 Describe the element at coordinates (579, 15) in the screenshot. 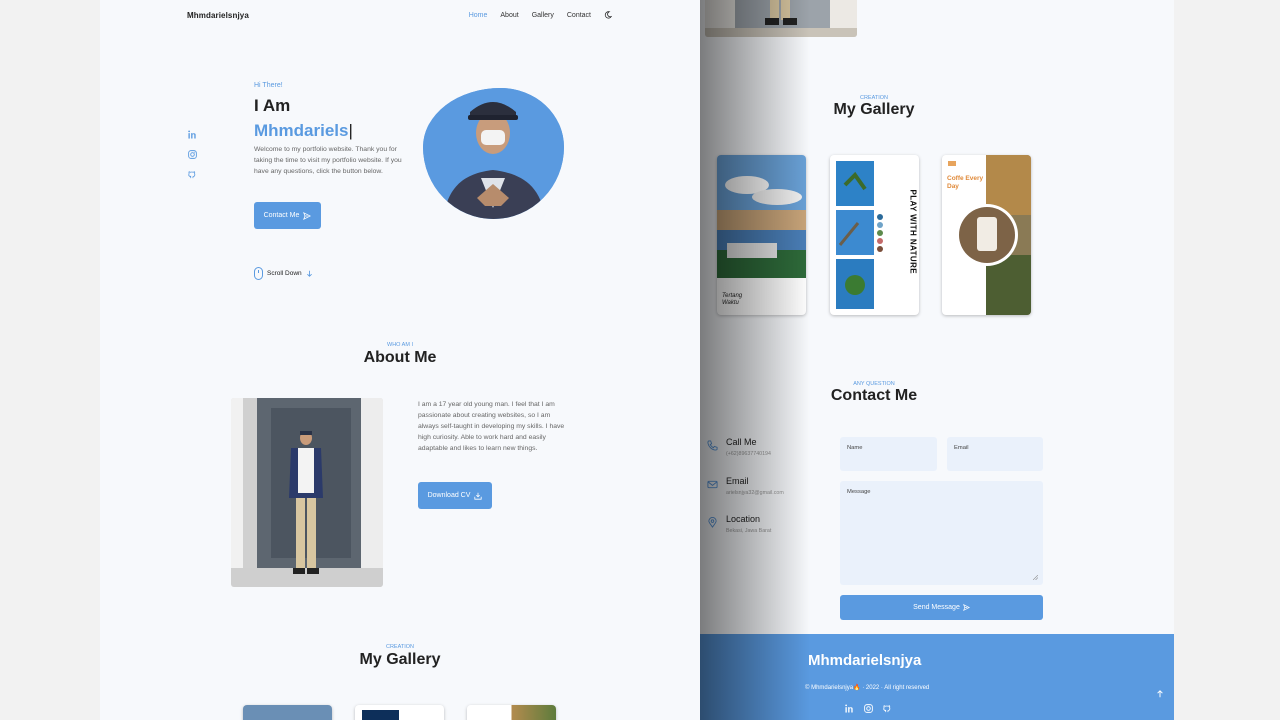

I see `nav-contact: Contact` at that location.